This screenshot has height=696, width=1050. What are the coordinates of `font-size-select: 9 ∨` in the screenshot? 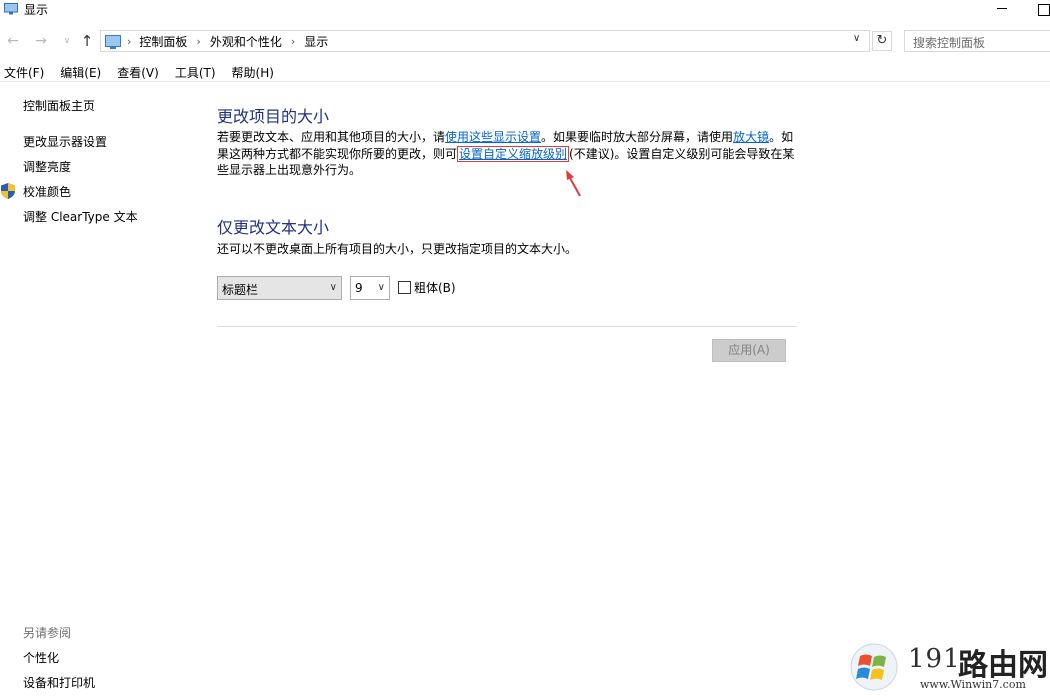 It's located at (370, 288).